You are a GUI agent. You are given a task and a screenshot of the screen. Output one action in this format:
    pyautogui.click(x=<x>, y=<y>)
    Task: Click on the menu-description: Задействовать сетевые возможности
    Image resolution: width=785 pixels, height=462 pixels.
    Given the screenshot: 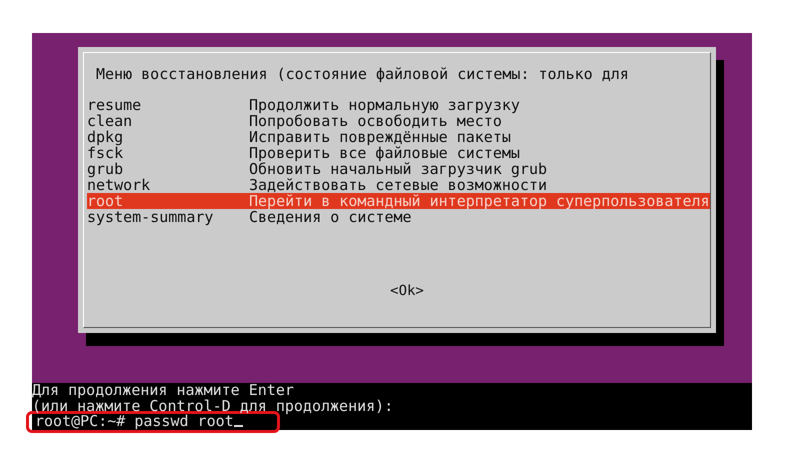 What is the action you would take?
    pyautogui.click(x=398, y=185)
    